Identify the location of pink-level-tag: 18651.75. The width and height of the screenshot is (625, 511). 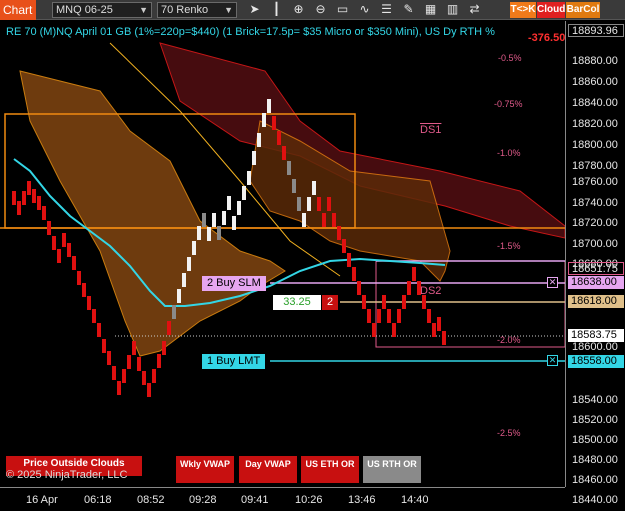
(596, 268).